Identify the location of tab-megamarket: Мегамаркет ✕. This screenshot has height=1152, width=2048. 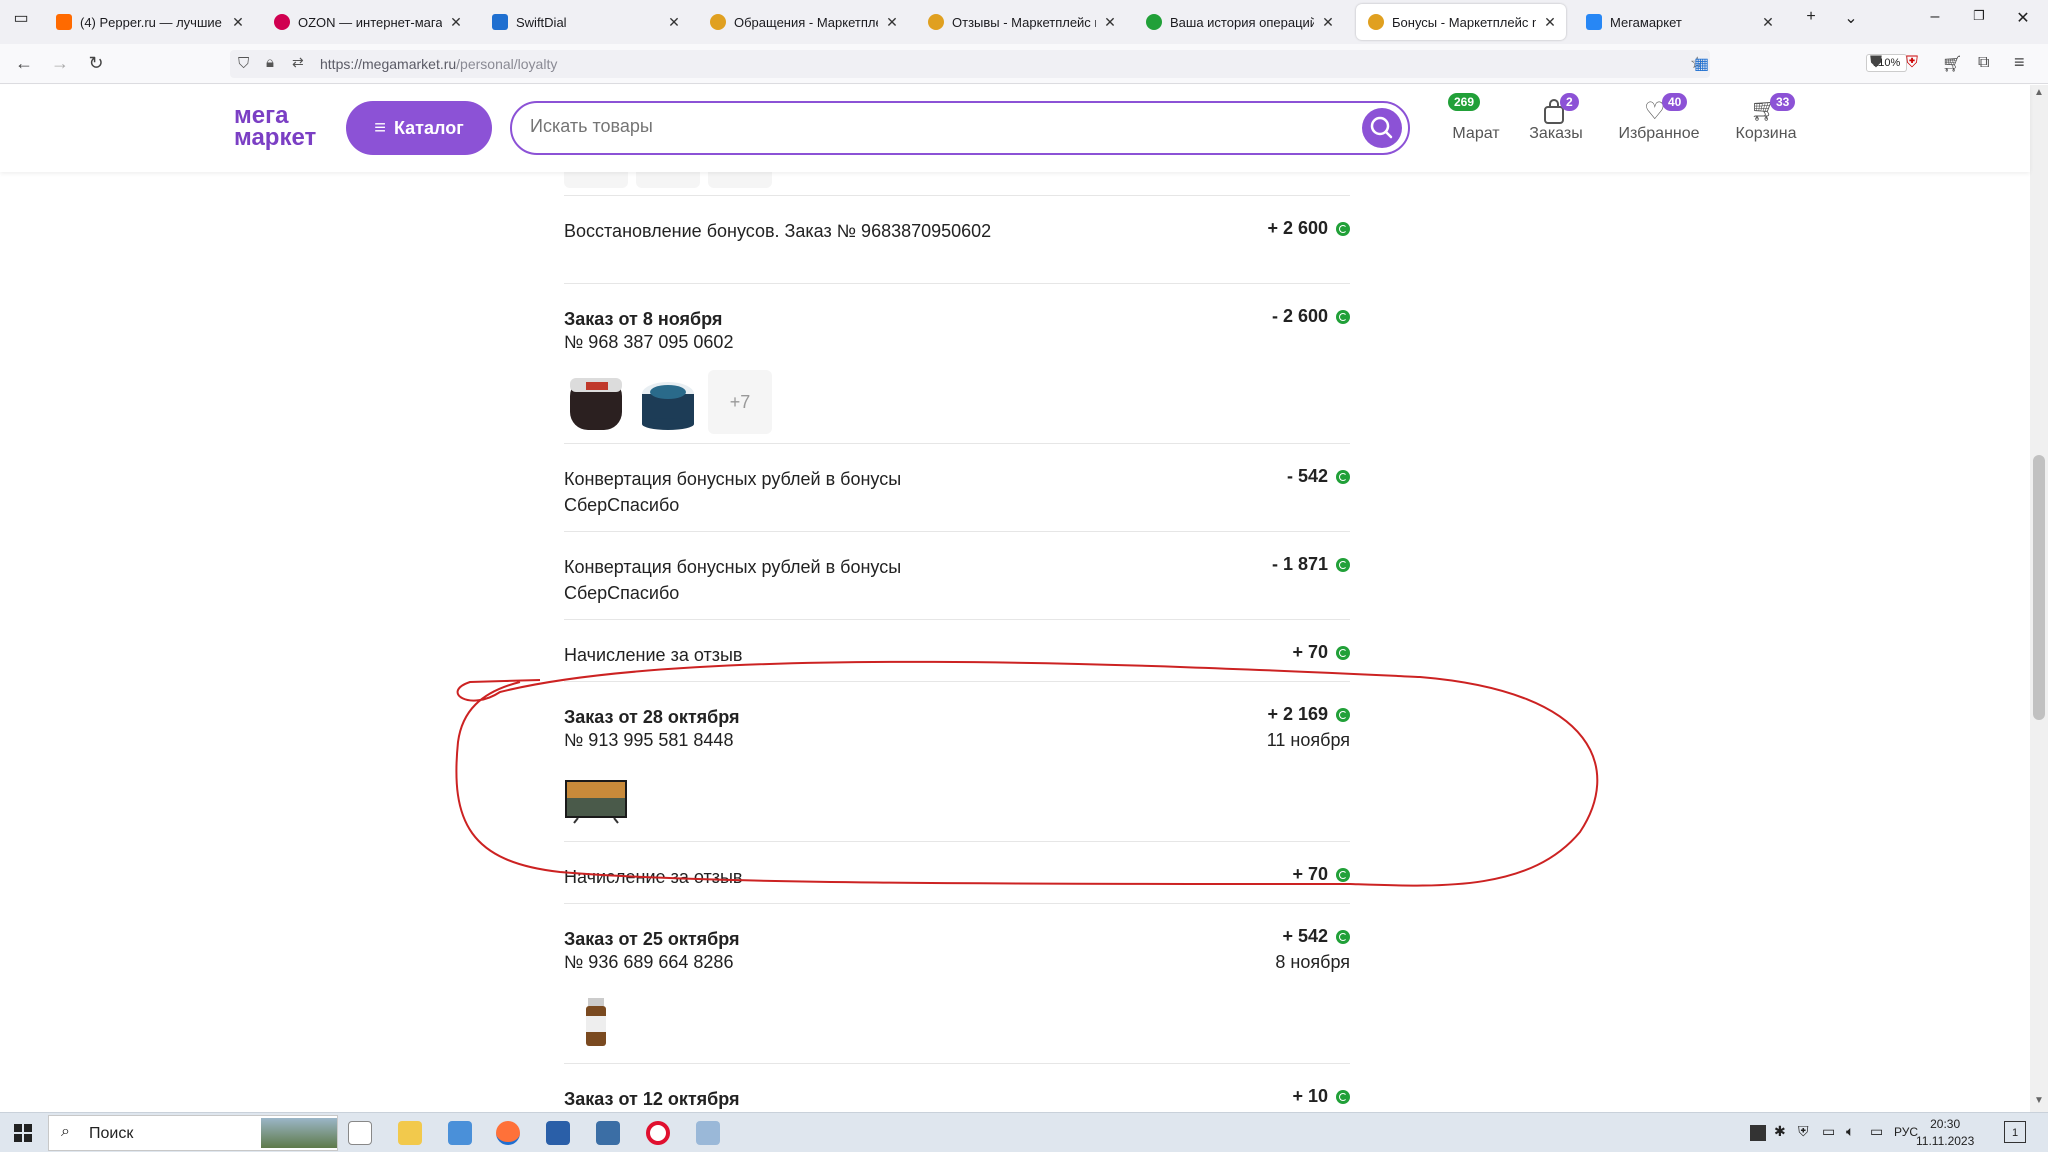
(1679, 22).